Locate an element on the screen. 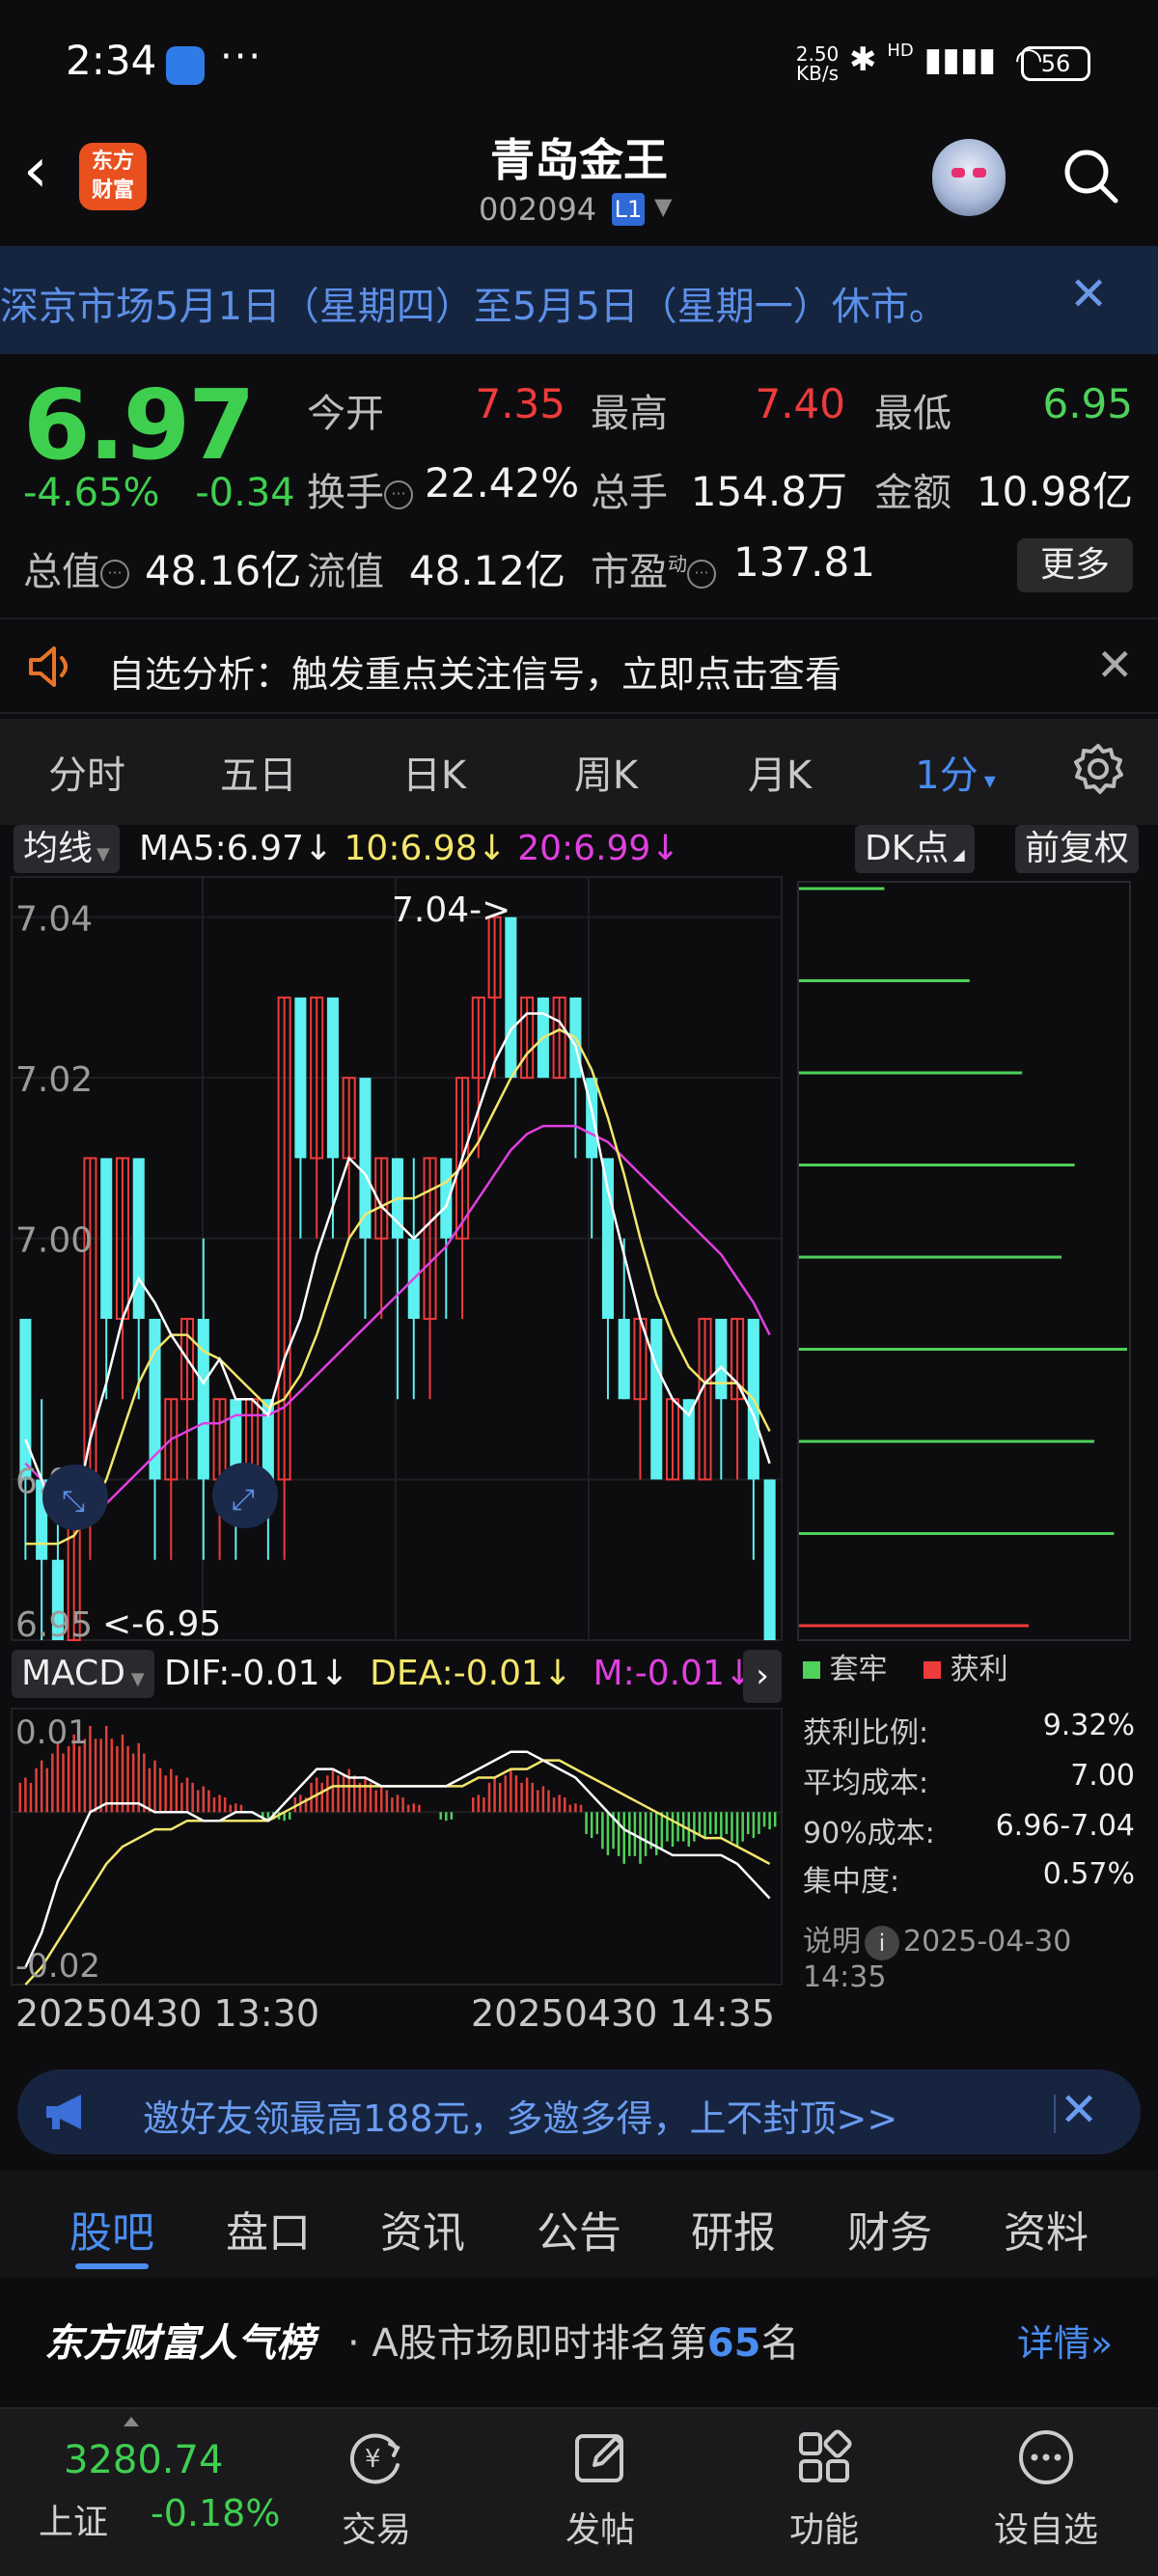  turnover-label: 换手 ··· is located at coordinates (360, 489).